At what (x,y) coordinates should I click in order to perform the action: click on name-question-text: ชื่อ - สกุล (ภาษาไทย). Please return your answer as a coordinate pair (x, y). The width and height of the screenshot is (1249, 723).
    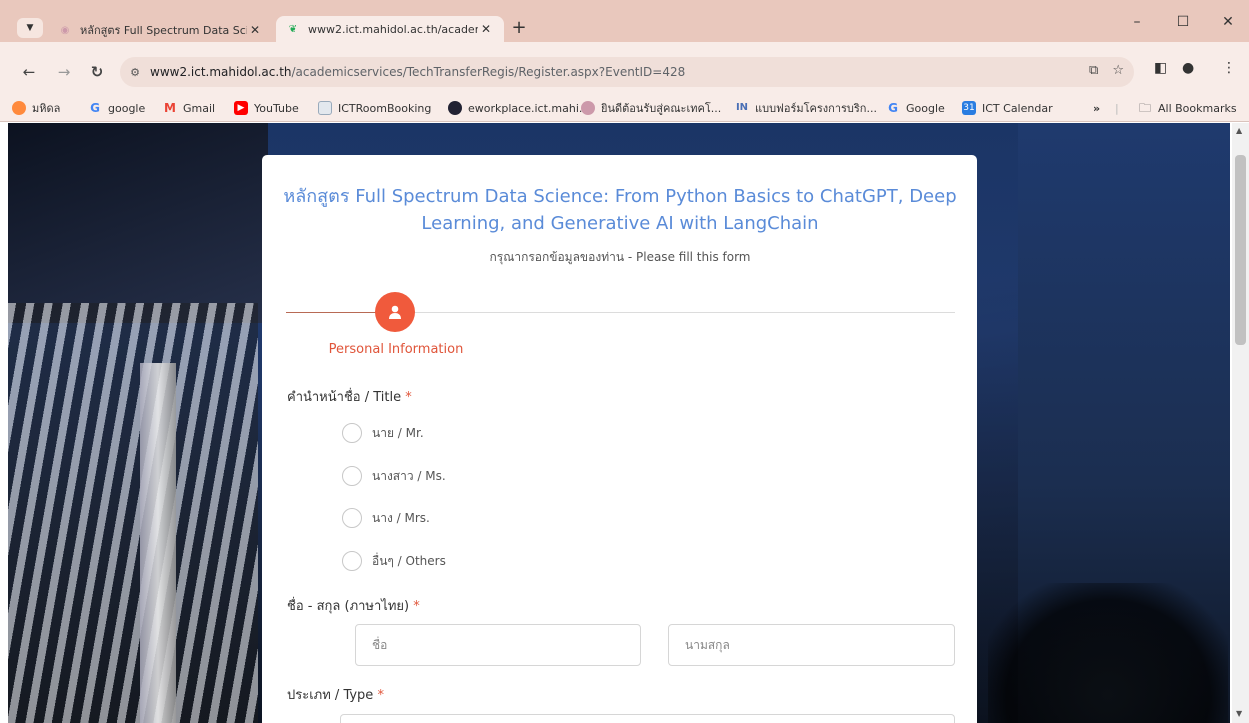
    Looking at the image, I should click on (348, 606).